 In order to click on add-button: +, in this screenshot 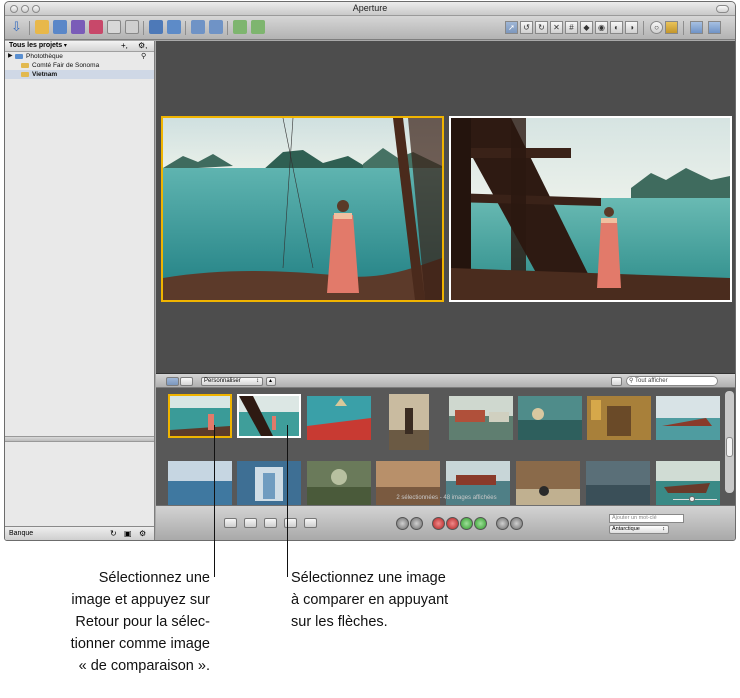, I will do `click(124, 46)`.